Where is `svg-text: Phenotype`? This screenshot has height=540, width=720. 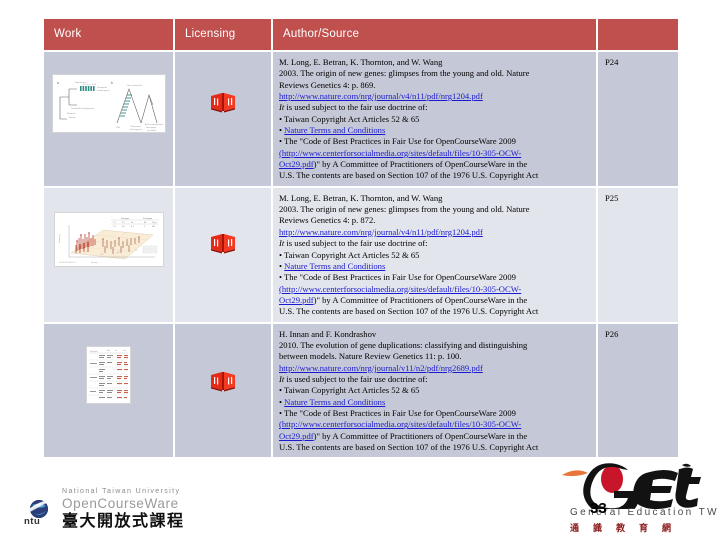
svg-text: Phenotype is located at coordinates (147, 218).